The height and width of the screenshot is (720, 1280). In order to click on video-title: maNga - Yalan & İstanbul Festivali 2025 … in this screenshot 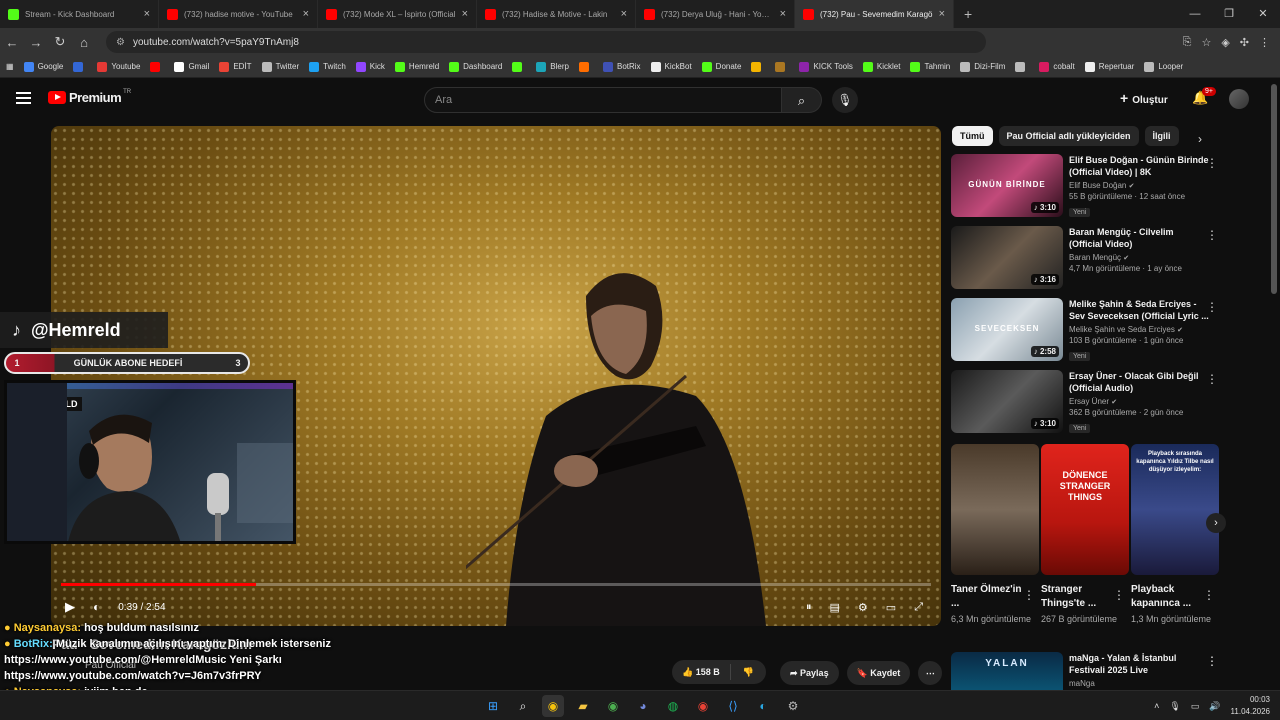, I will do `click(1139, 664)`.